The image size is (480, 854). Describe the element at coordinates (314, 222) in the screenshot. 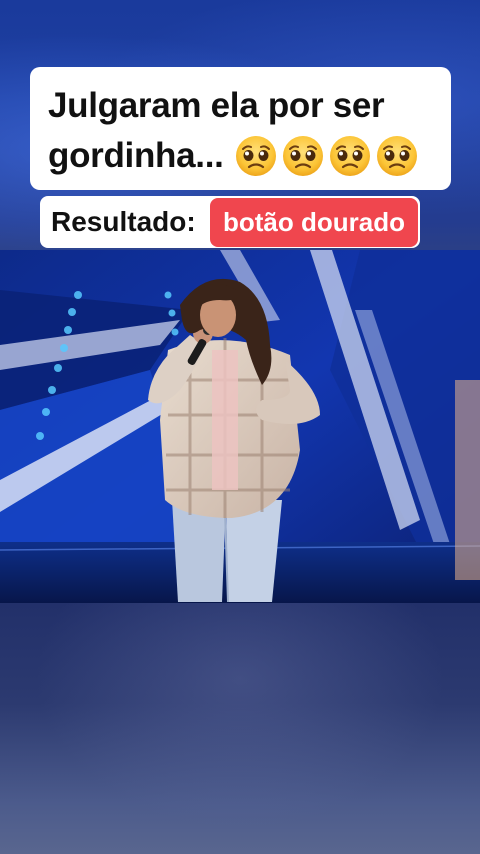

I see `result-badge: botão dourado` at that location.